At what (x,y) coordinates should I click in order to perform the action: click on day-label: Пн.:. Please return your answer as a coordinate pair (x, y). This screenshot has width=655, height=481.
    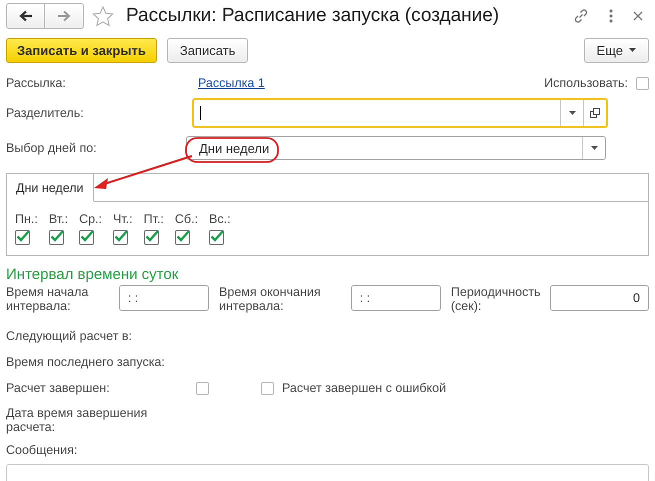
    Looking at the image, I should click on (26, 219).